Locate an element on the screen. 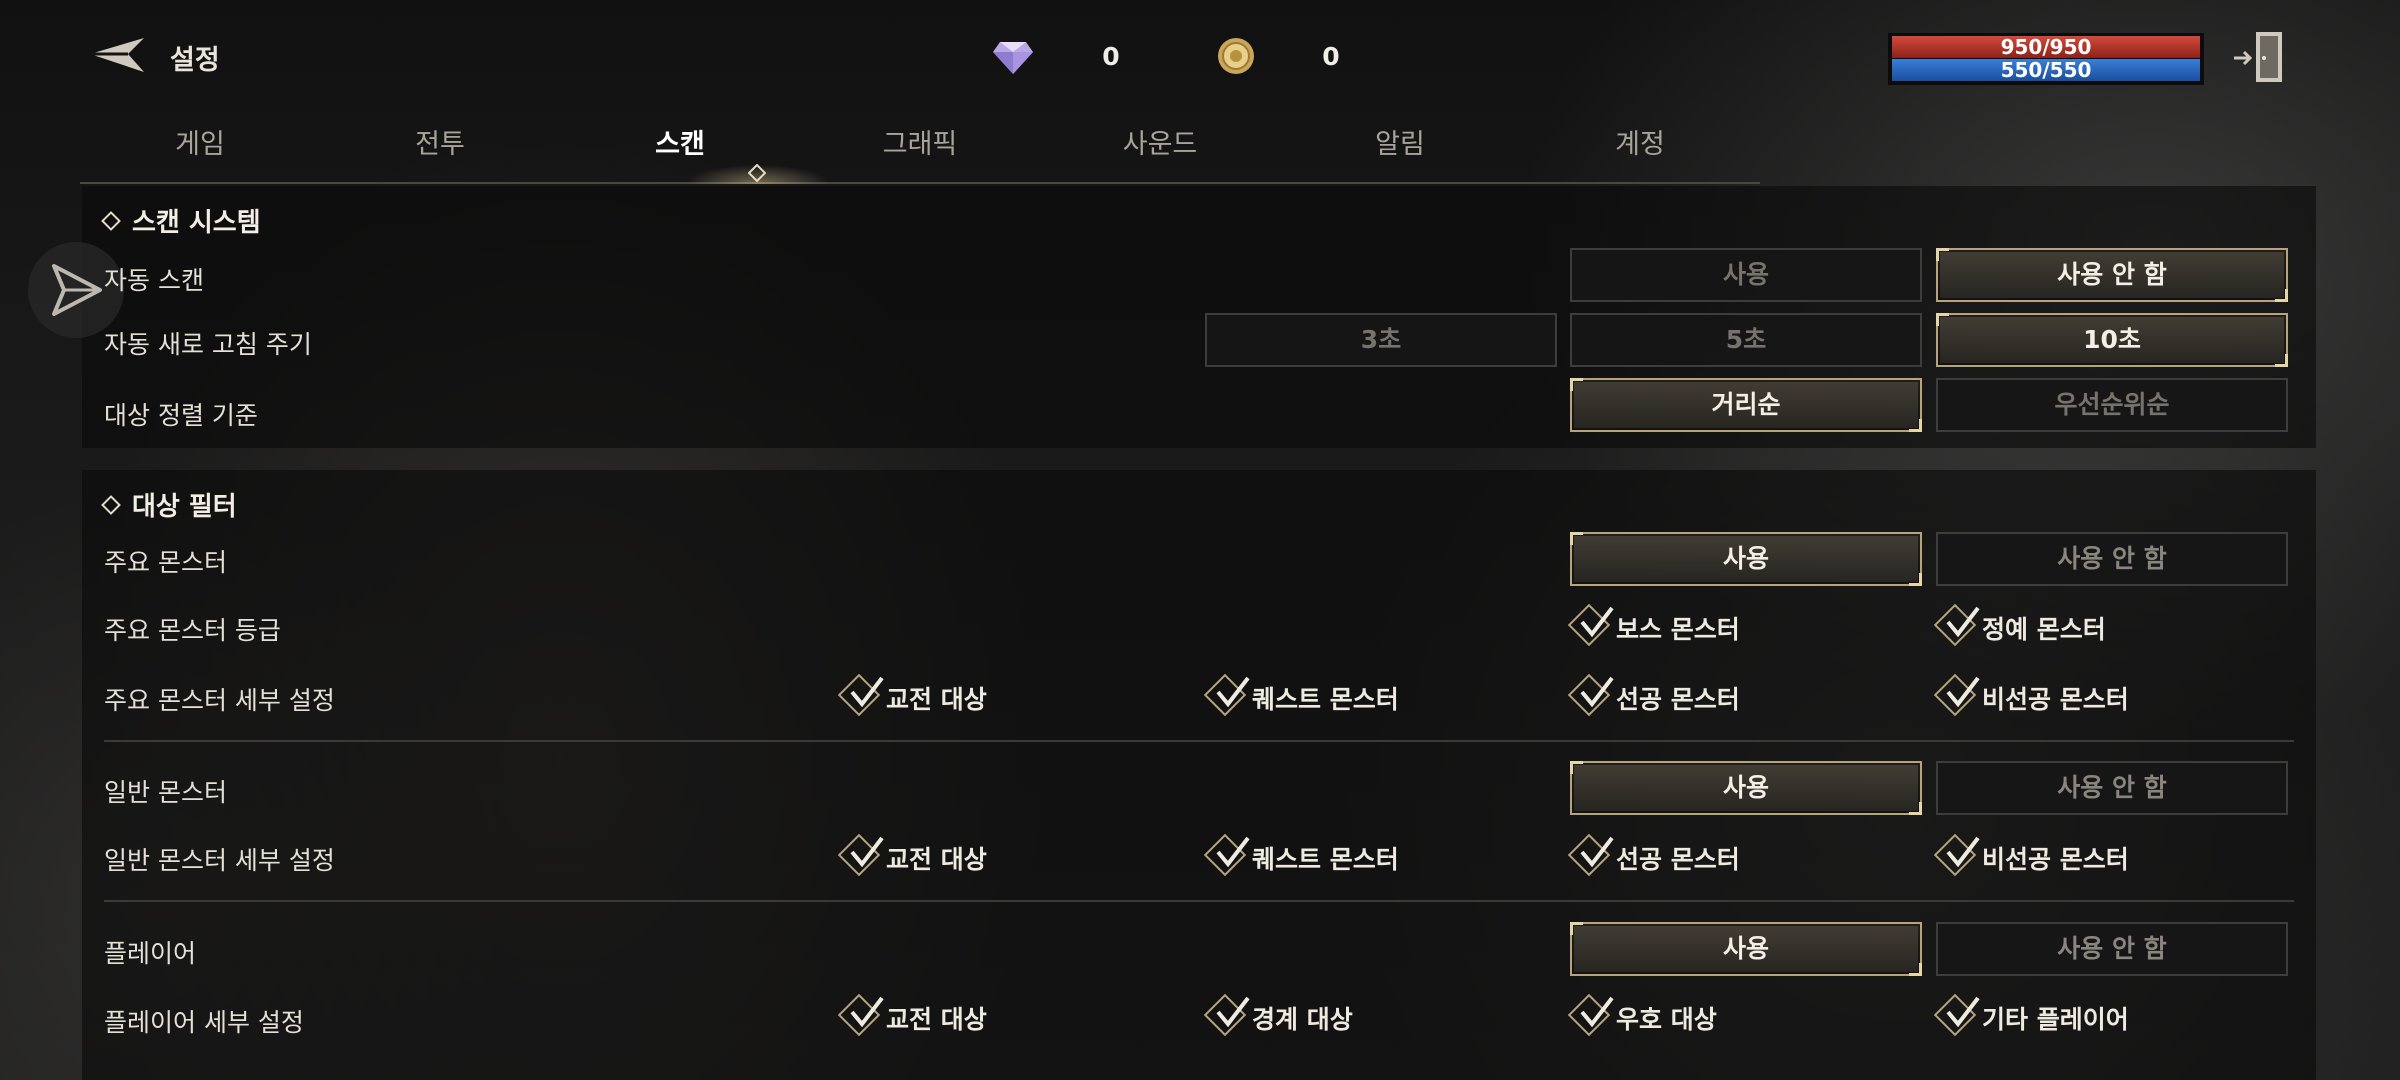 The image size is (2400, 1080). active-tab-marker-icon is located at coordinates (757, 173).